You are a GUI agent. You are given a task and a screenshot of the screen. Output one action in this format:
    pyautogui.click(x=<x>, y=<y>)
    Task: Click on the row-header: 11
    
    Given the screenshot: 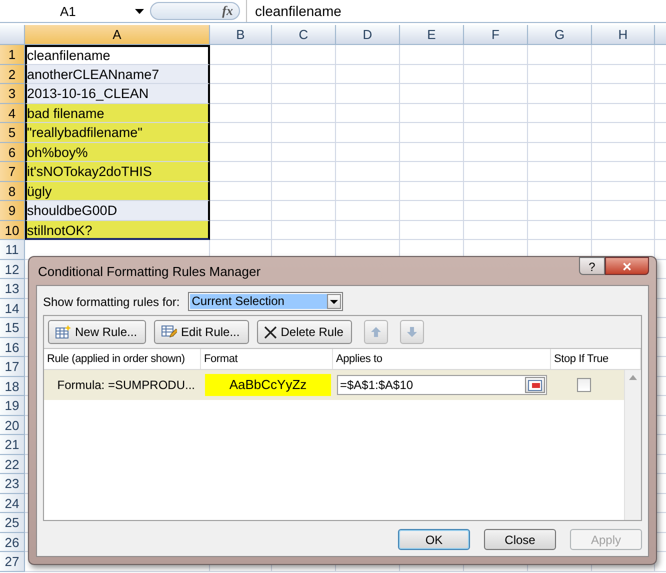 What is the action you would take?
    pyautogui.click(x=12, y=250)
    